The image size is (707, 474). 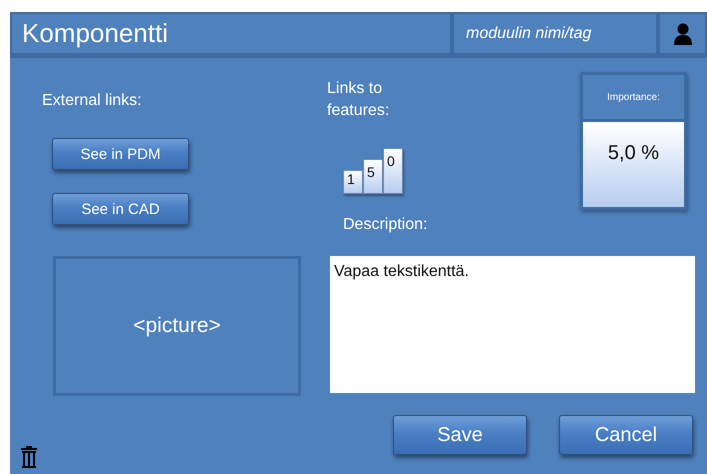 I want to click on description-label: Description:, so click(x=385, y=225).